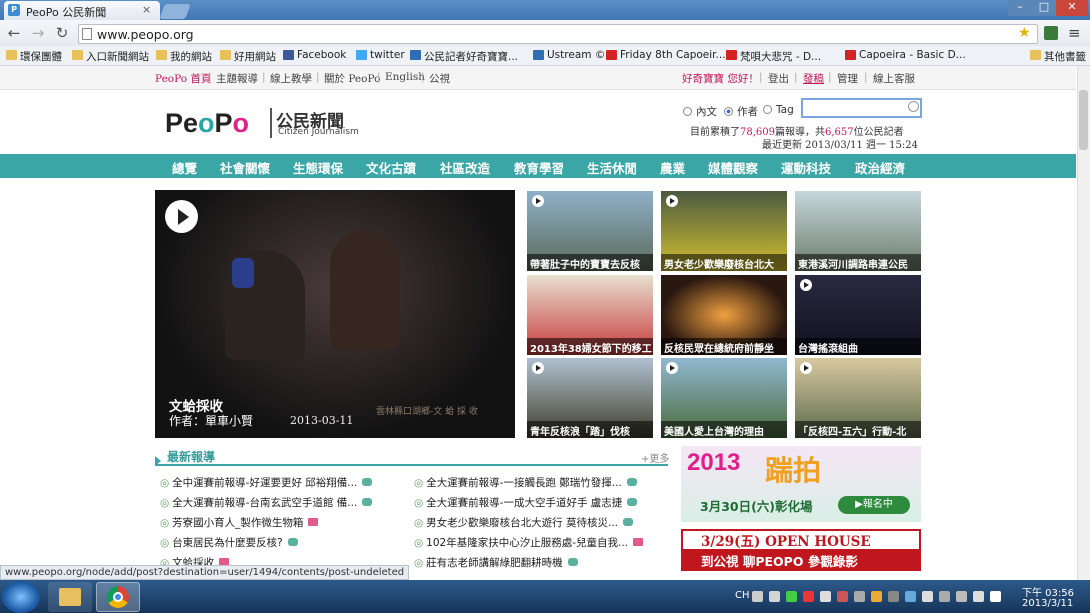 The width and height of the screenshot is (1090, 613). Describe the element at coordinates (184, 167) in the screenshot. I see `nav-item: 總覽` at that location.